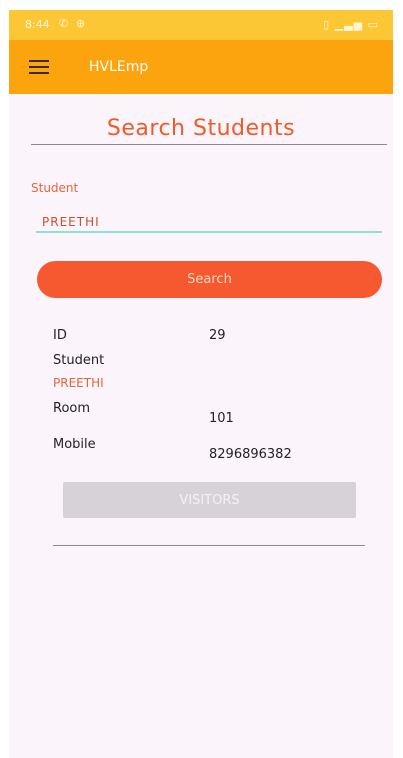  What do you see at coordinates (221, 418) in the screenshot?
I see `room-value: 101` at bounding box center [221, 418].